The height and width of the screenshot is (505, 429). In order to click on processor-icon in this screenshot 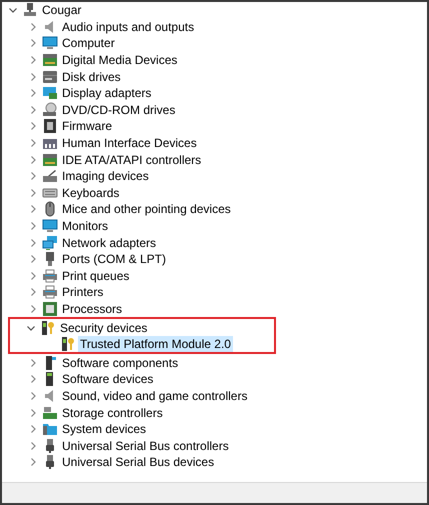, I will do `click(50, 308)`.